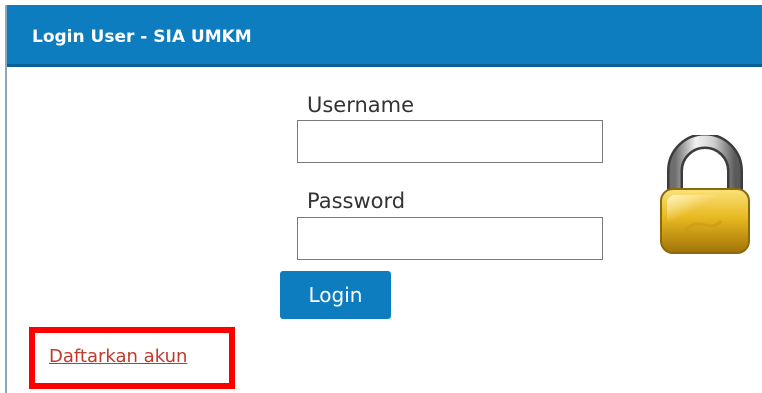 The width and height of the screenshot is (762, 393). What do you see at coordinates (335, 295) in the screenshot?
I see `login-button: Login` at bounding box center [335, 295].